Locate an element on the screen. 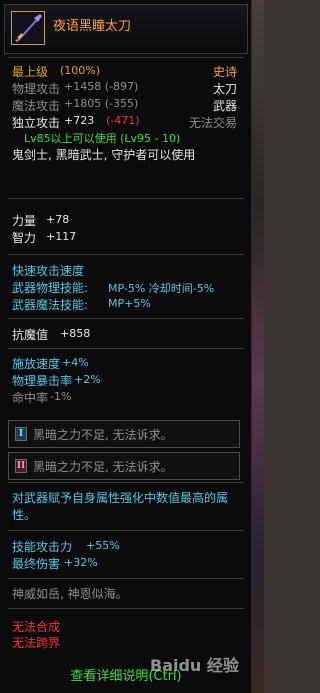 The width and height of the screenshot is (320, 693). bonus-value: +32% is located at coordinates (81, 562).